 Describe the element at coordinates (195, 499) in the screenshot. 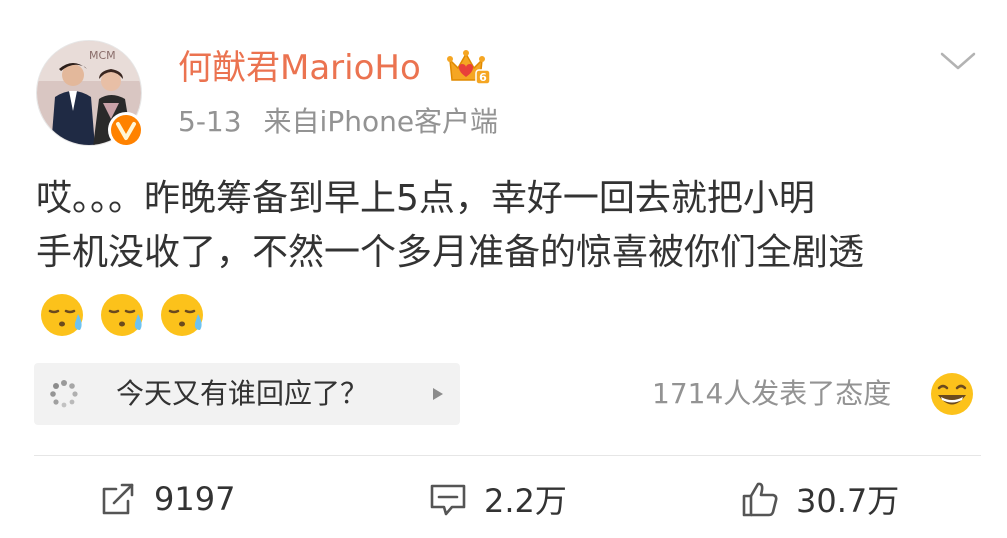

I see `repost-count: 9197` at that location.